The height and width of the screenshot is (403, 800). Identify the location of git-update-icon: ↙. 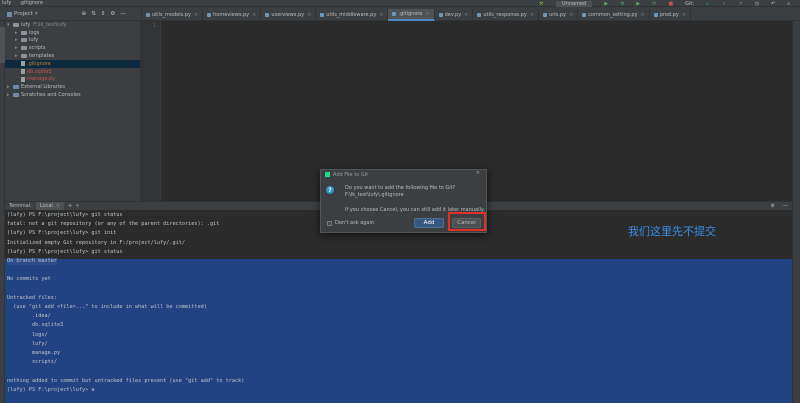
(708, 4).